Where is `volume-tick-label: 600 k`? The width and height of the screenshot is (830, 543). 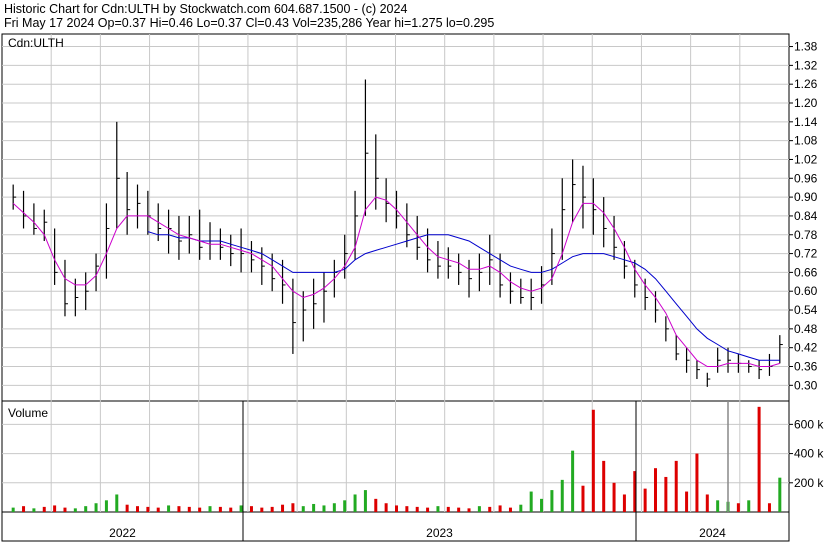
volume-tick-label: 600 k is located at coordinates (809, 424).